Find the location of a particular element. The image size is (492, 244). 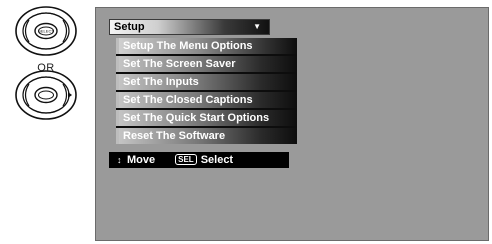

menu-item-screen-saver: Set The Screen Saver is located at coordinates (206, 64).